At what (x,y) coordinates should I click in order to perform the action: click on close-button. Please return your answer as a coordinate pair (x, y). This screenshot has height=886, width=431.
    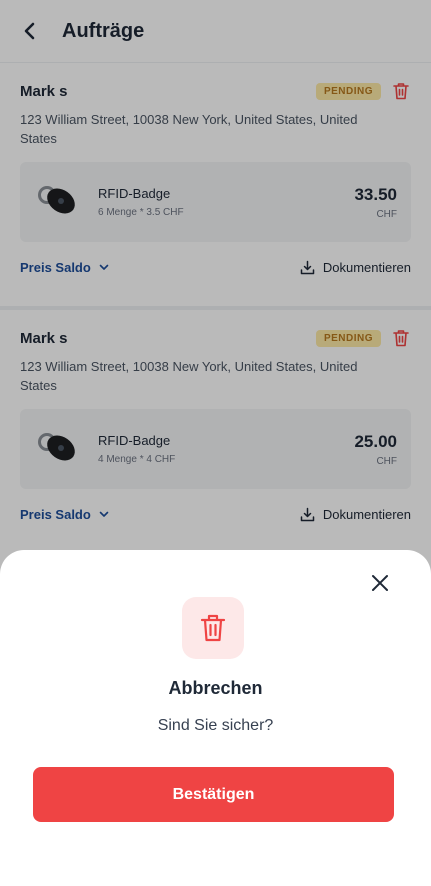
    Looking at the image, I should click on (380, 583).